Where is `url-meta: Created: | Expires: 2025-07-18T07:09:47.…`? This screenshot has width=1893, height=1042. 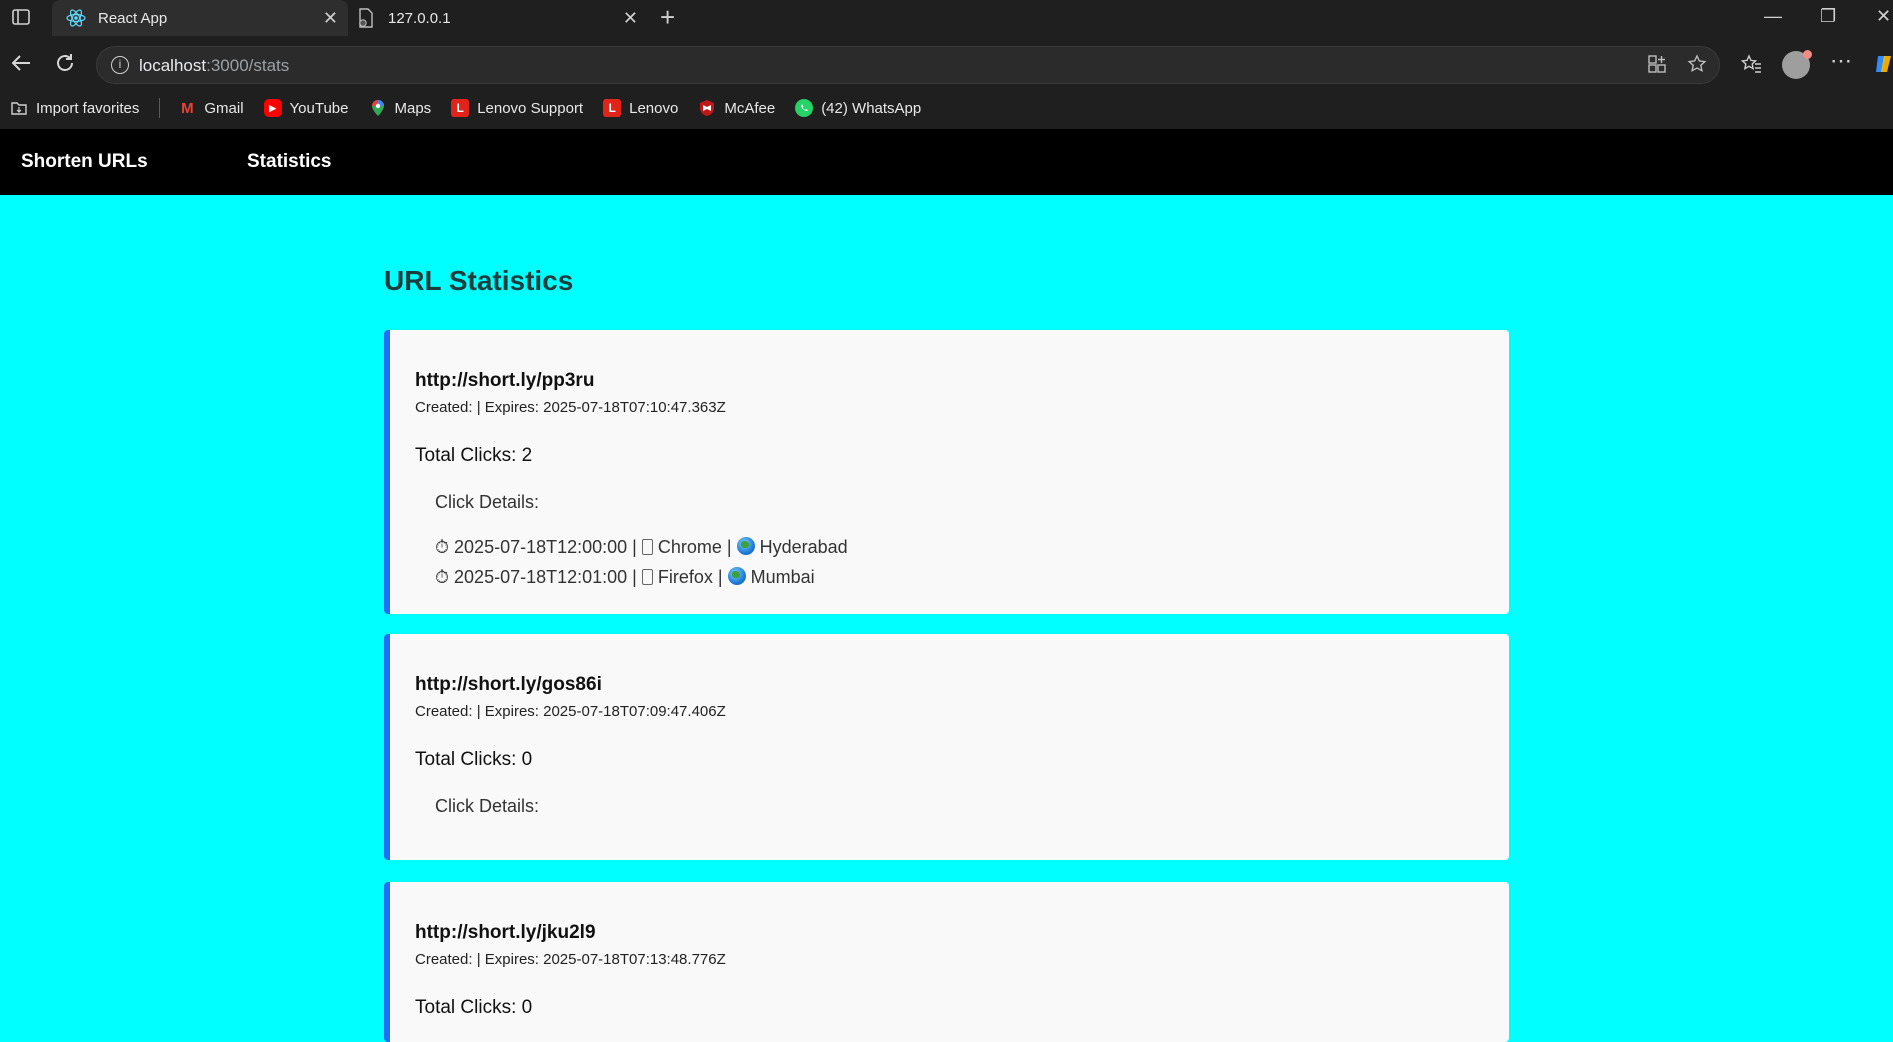
url-meta: Created: | Expires: 2025-07-18T07:09:47.… is located at coordinates (570, 711).